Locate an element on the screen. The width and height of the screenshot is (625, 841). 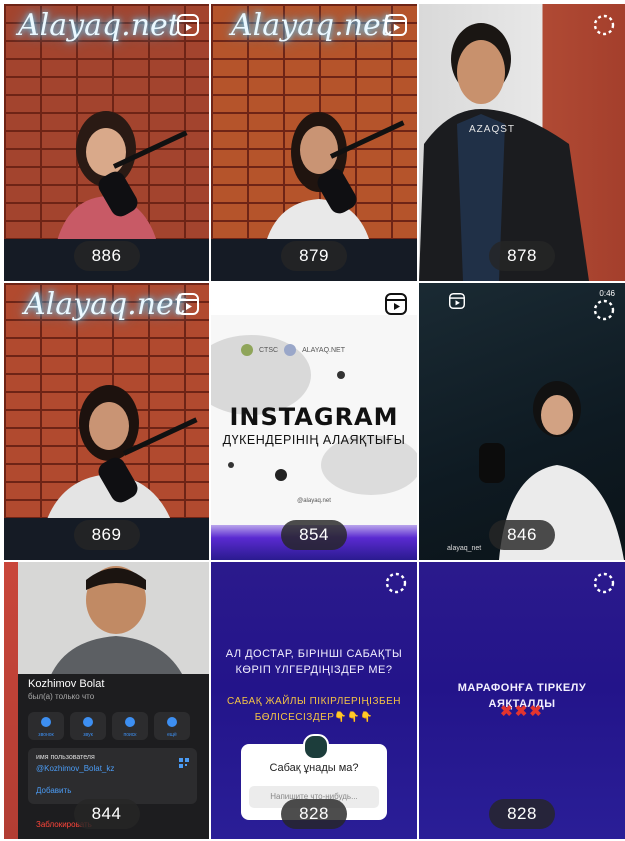
button-label: звук is located at coordinates (88, 735).